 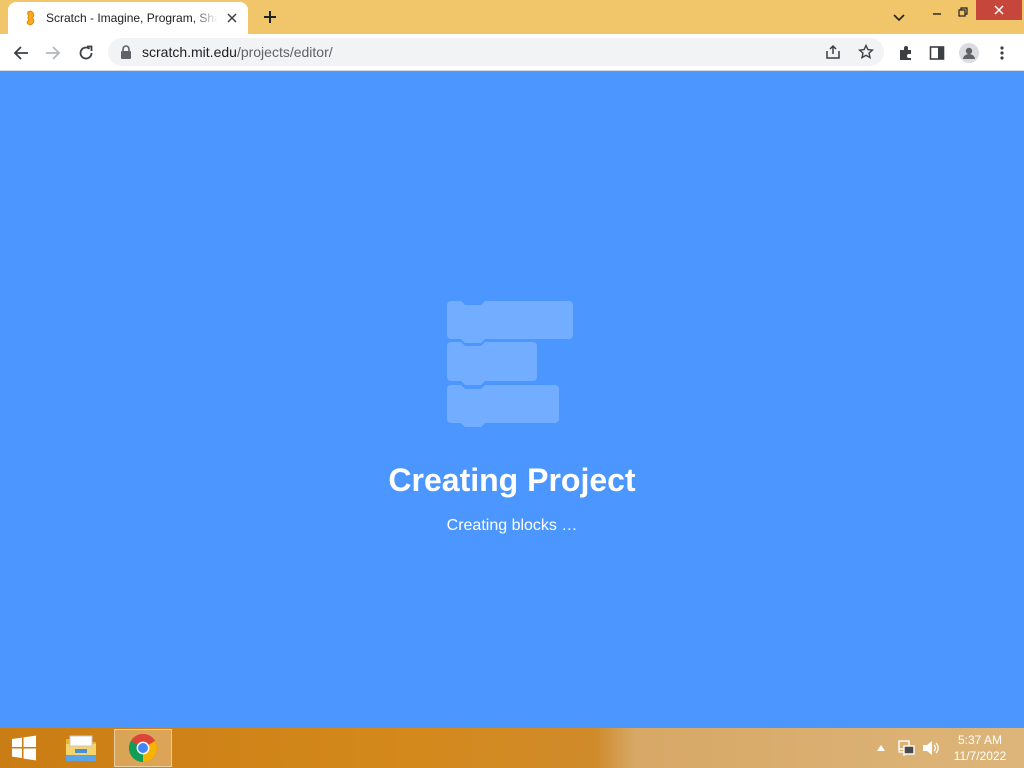 I want to click on restore-icon, so click(x=963, y=12).